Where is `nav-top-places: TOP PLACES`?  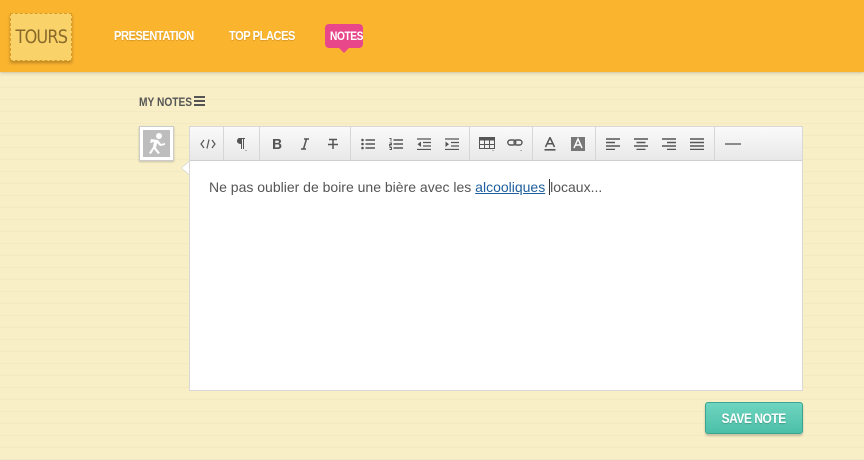 nav-top-places: TOP PLACES is located at coordinates (262, 35).